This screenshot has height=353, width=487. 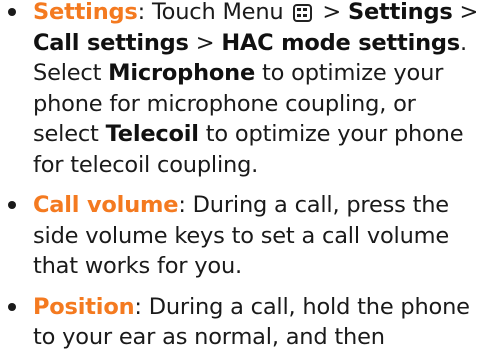 I want to click on term-call-volume: Call volume, so click(x=106, y=205).